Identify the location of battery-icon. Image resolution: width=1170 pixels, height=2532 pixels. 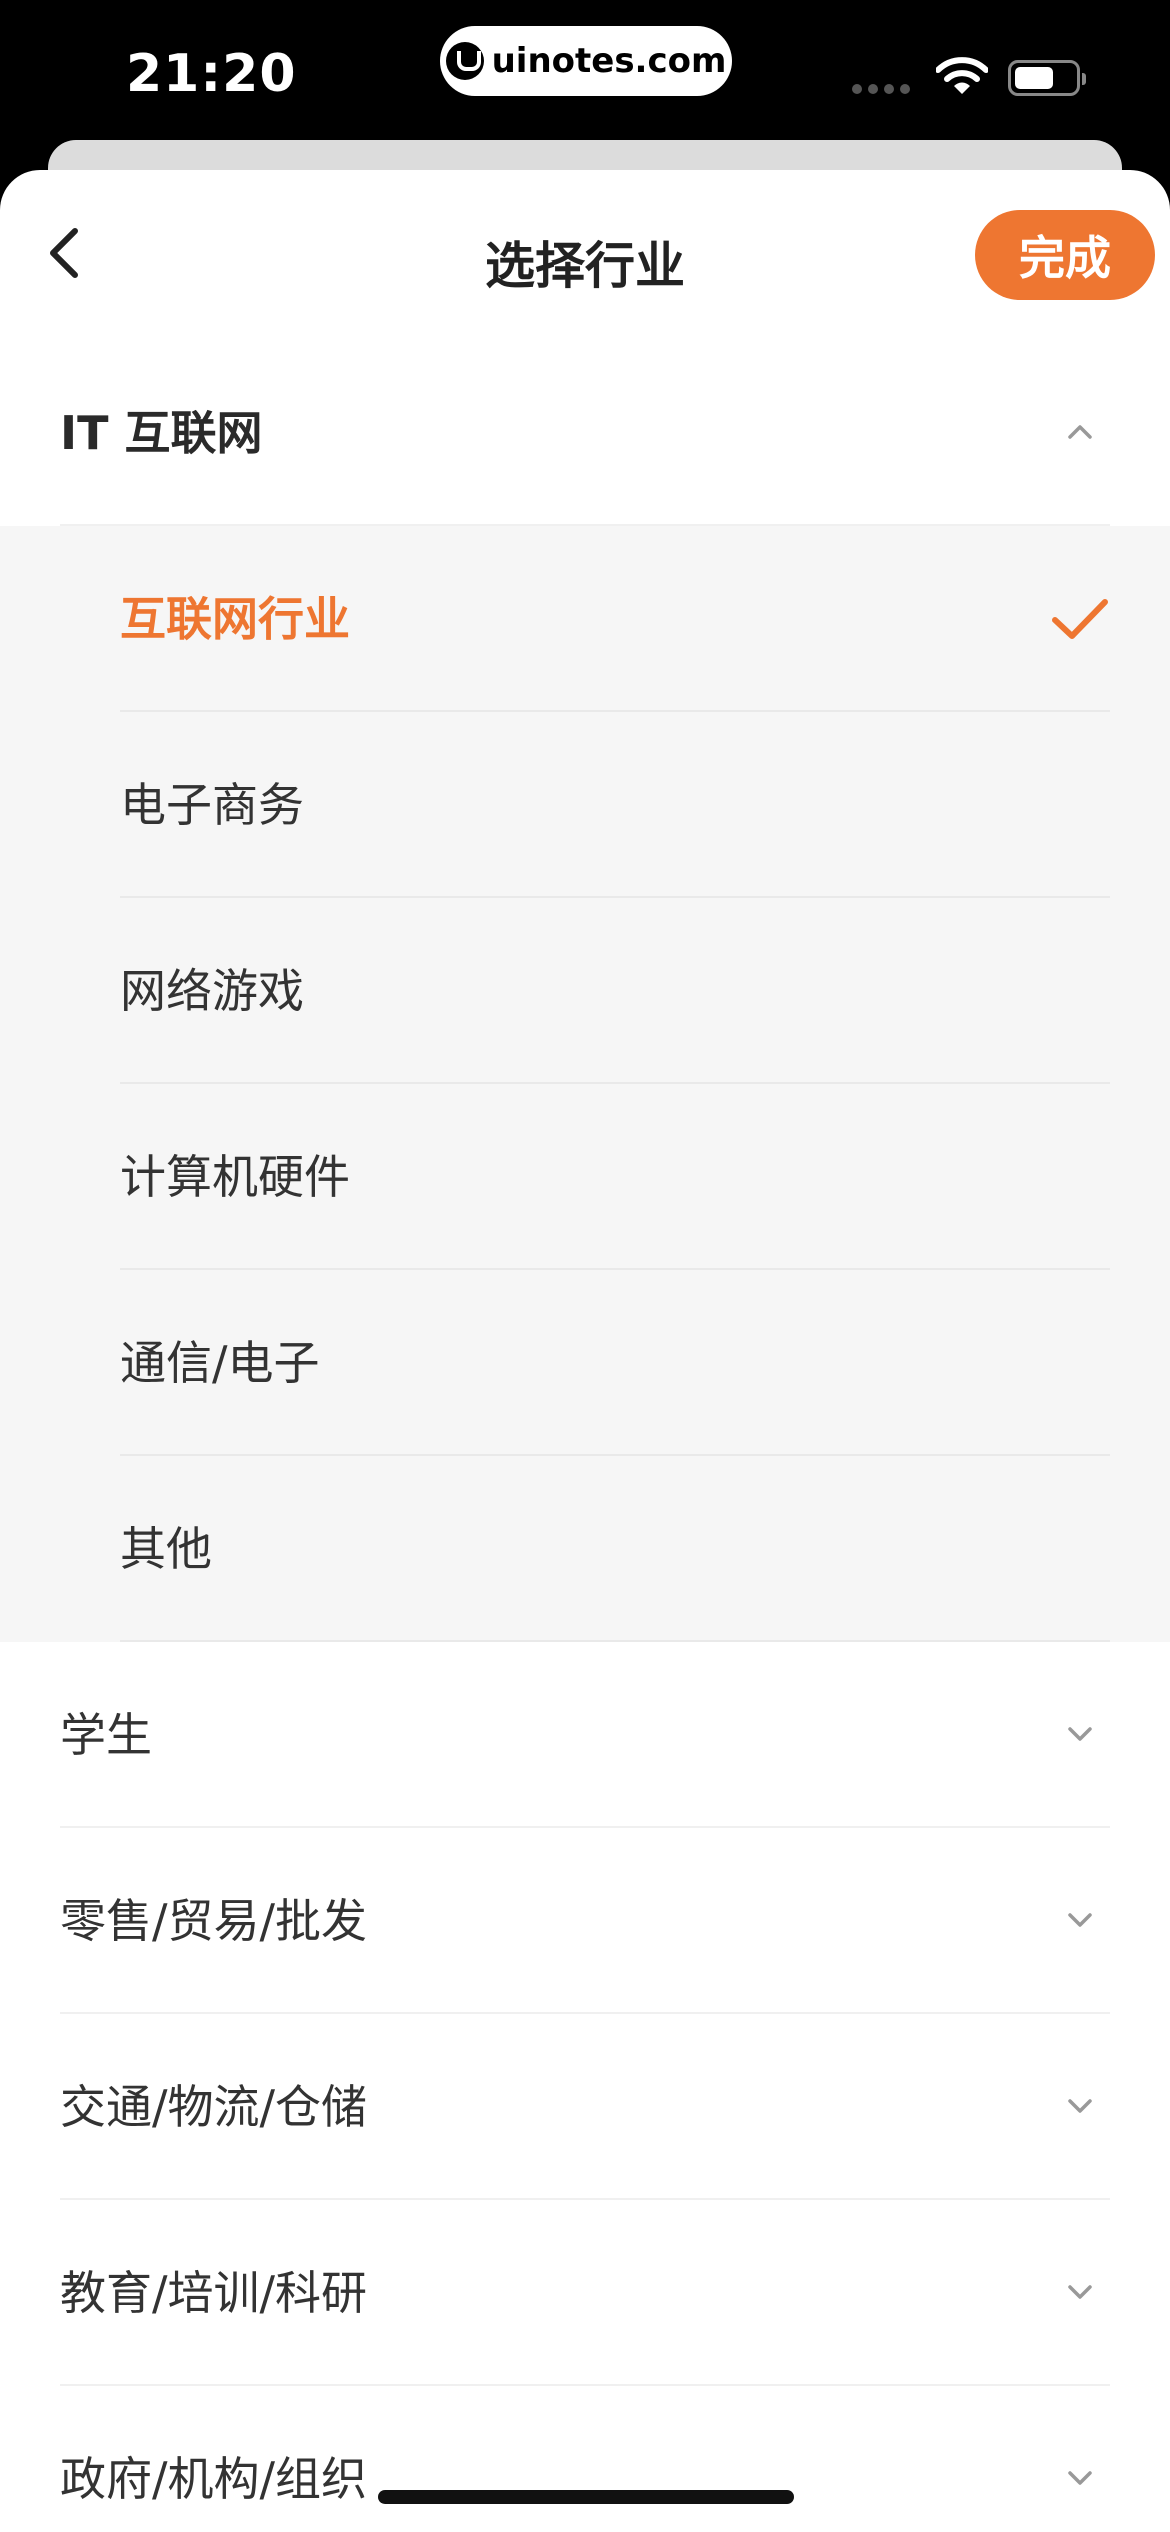
(1047, 78).